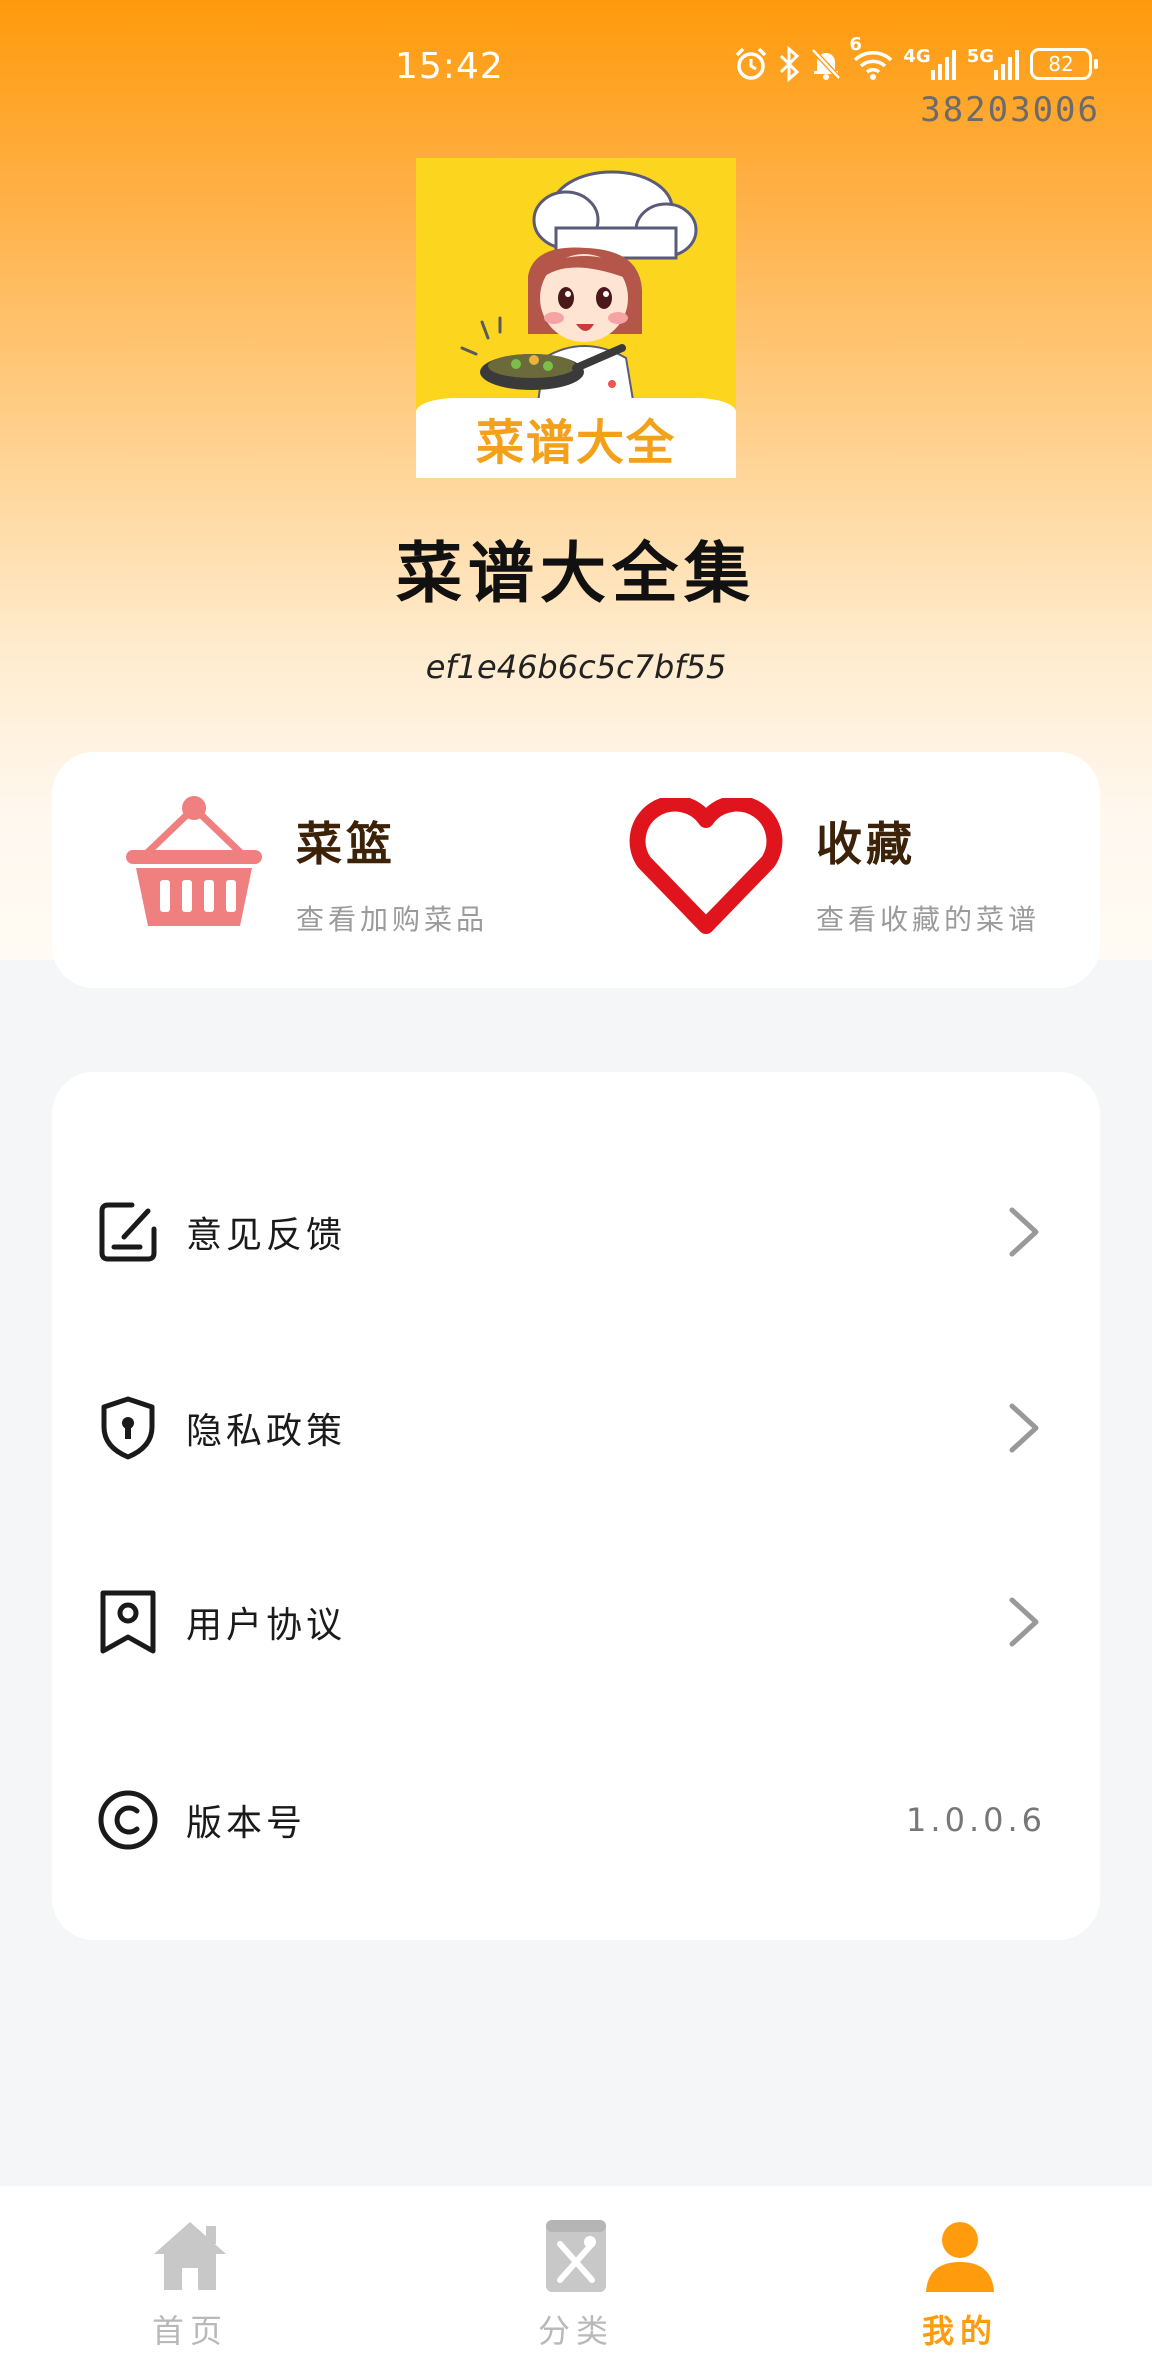 Image resolution: width=1152 pixels, height=2376 pixels. What do you see at coordinates (579, 294) in the screenshot?
I see `chef-illustration` at bounding box center [579, 294].